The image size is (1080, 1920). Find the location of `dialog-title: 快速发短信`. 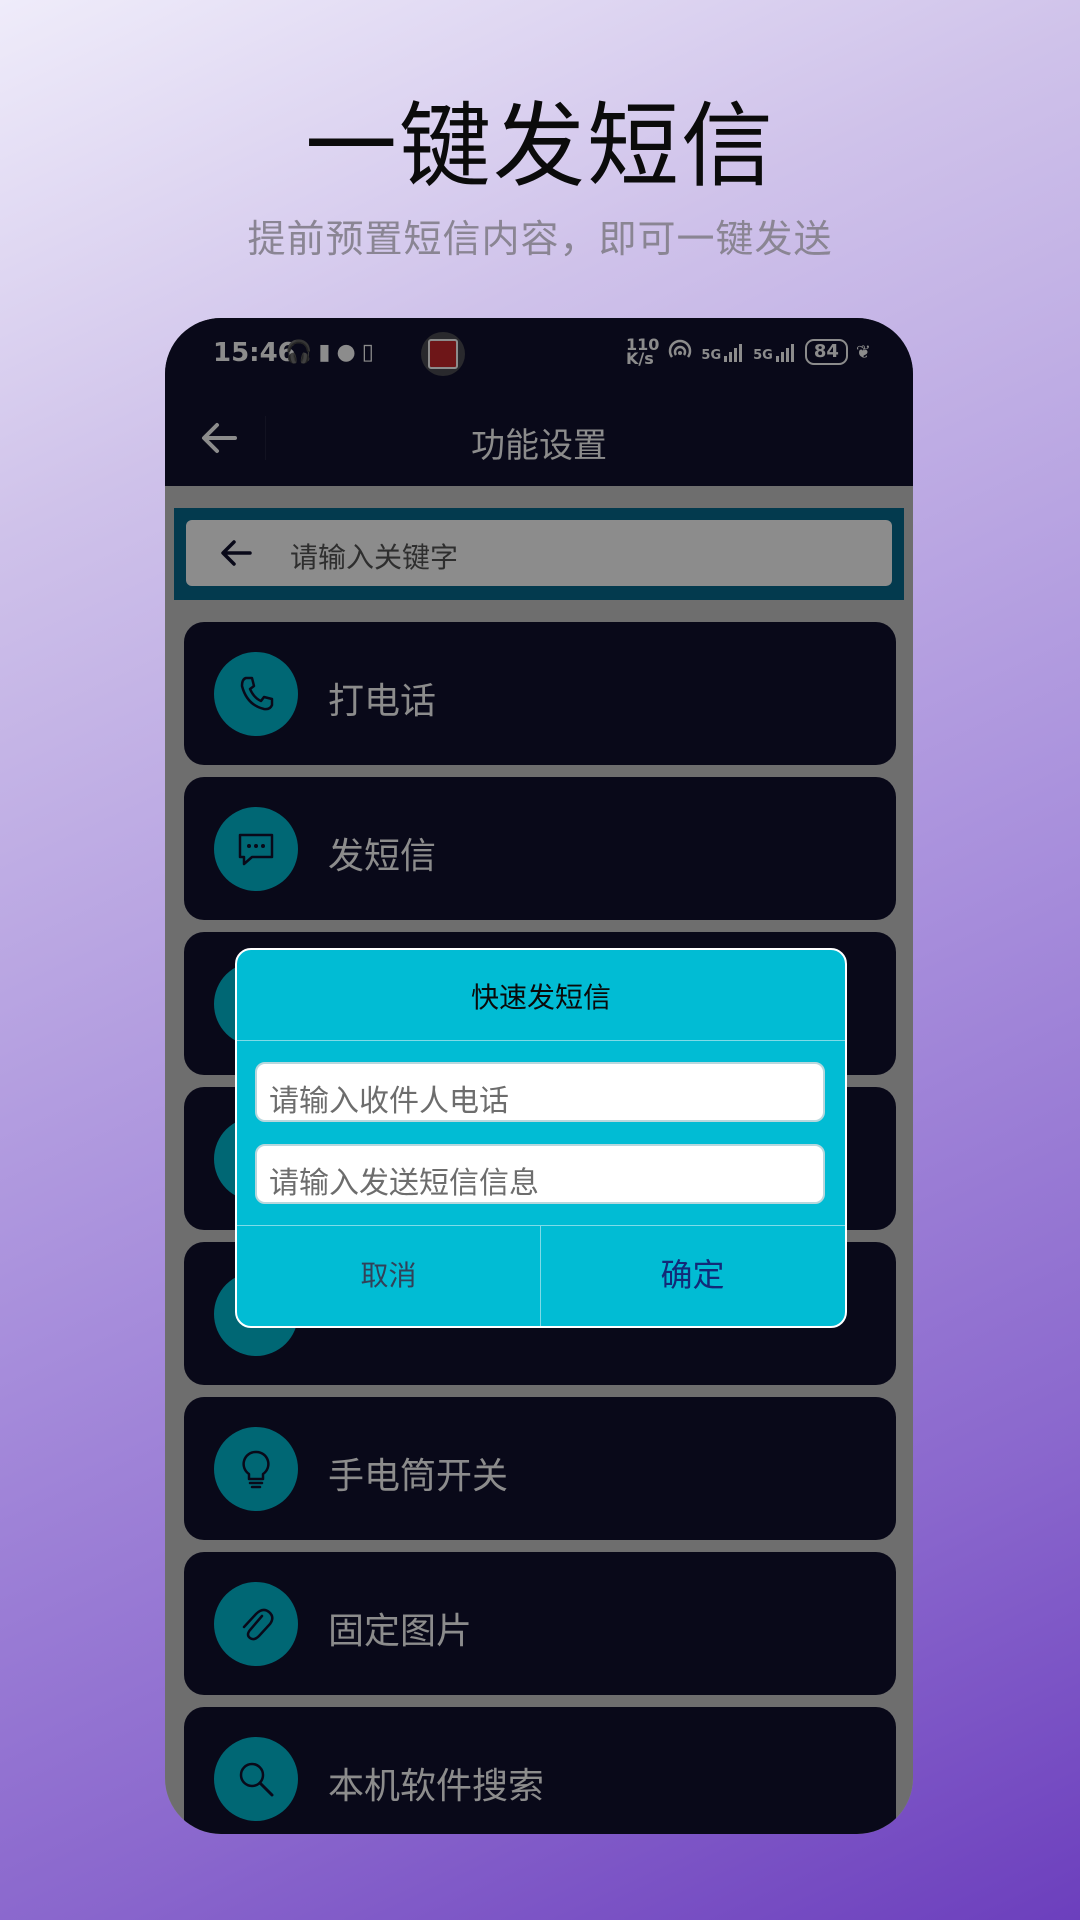

dialog-title: 快速发短信 is located at coordinates (540, 997).